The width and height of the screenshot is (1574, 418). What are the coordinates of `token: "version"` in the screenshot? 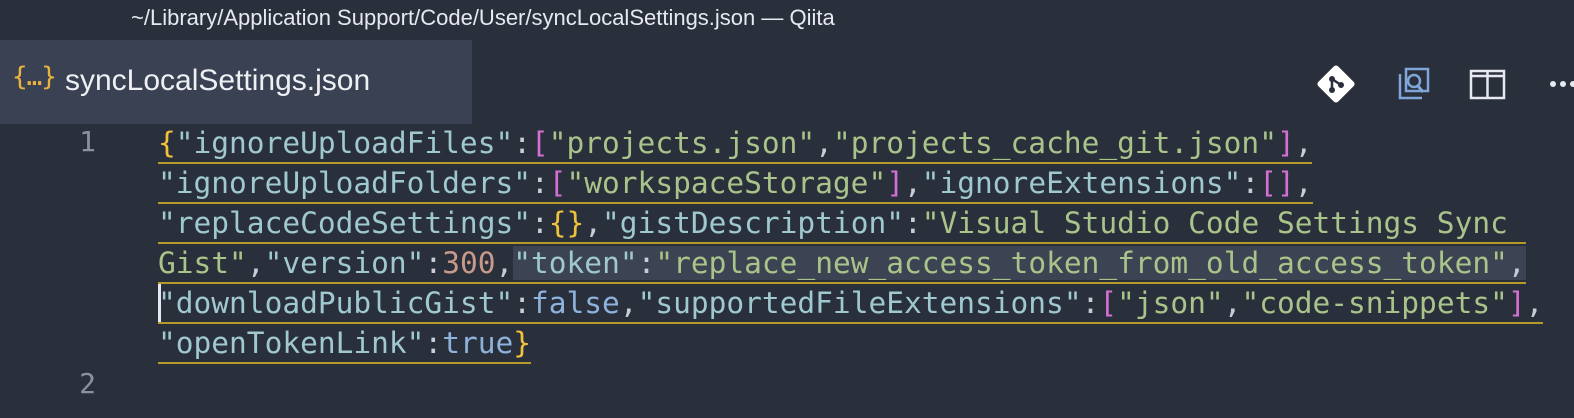 It's located at (344, 263).